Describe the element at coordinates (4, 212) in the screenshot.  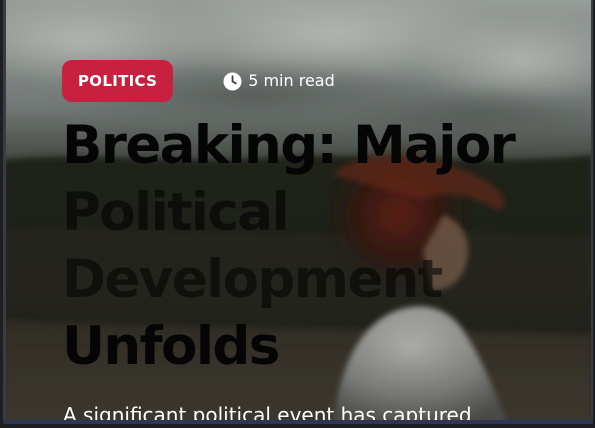
I see `card-left-edge` at that location.